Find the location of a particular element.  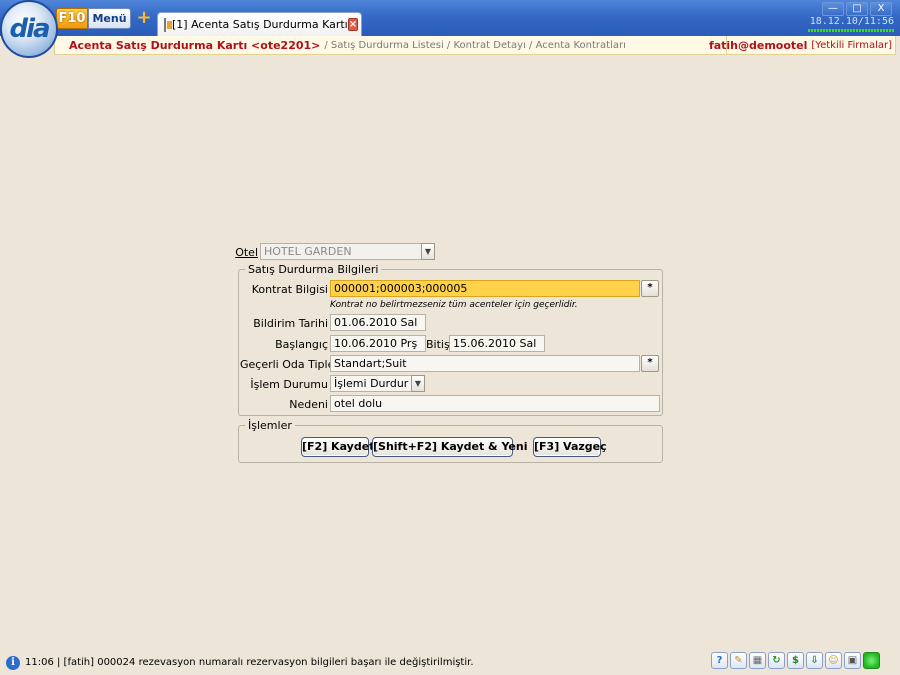

oda-tipleri-picker-button: * is located at coordinates (650, 363).